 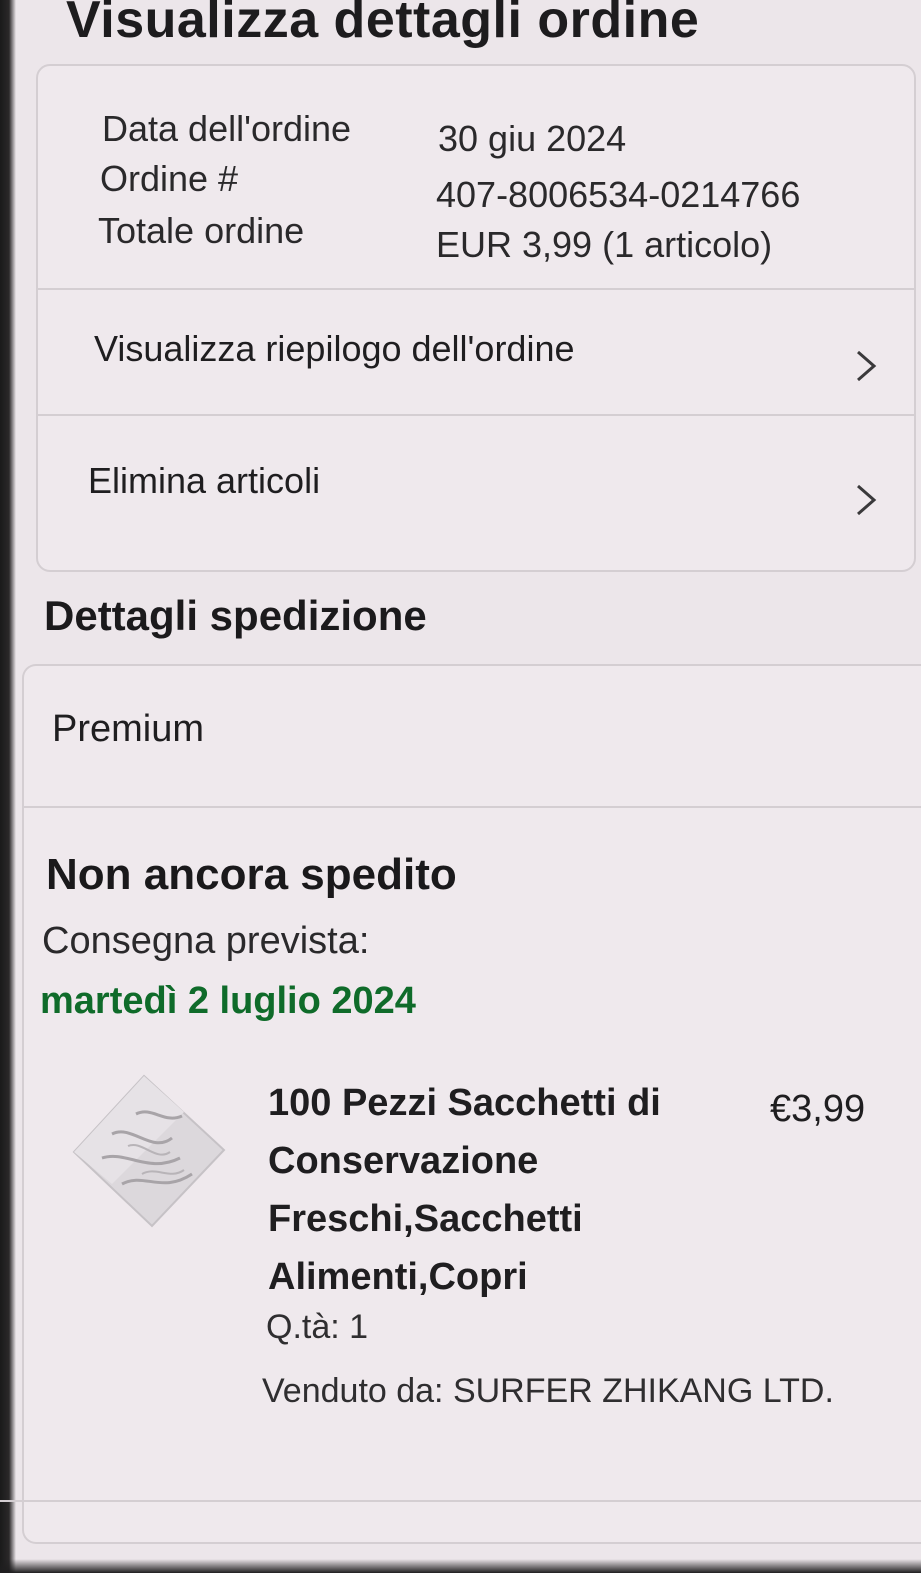 I want to click on order-total-label: Totale ordine, so click(x=201, y=230).